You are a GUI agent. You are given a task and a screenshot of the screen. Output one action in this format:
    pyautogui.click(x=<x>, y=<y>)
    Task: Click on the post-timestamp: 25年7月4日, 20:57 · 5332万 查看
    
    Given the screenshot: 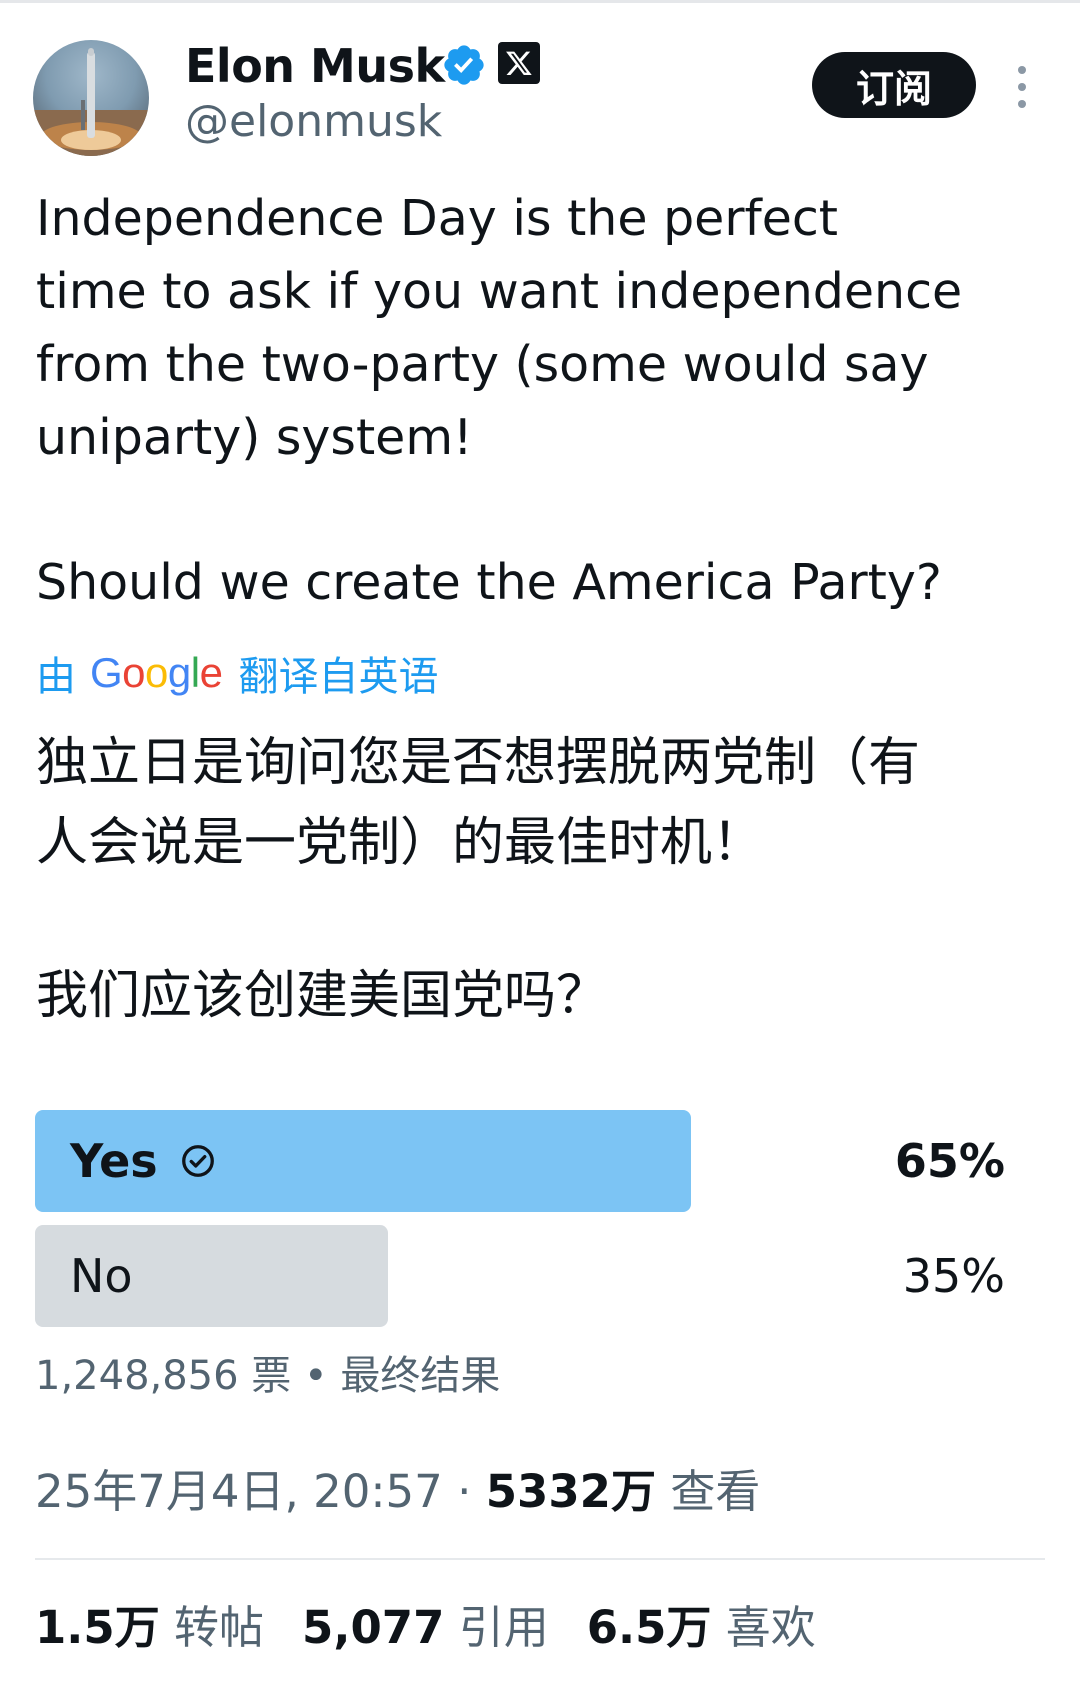 What is the action you would take?
    pyautogui.click(x=397, y=1492)
    